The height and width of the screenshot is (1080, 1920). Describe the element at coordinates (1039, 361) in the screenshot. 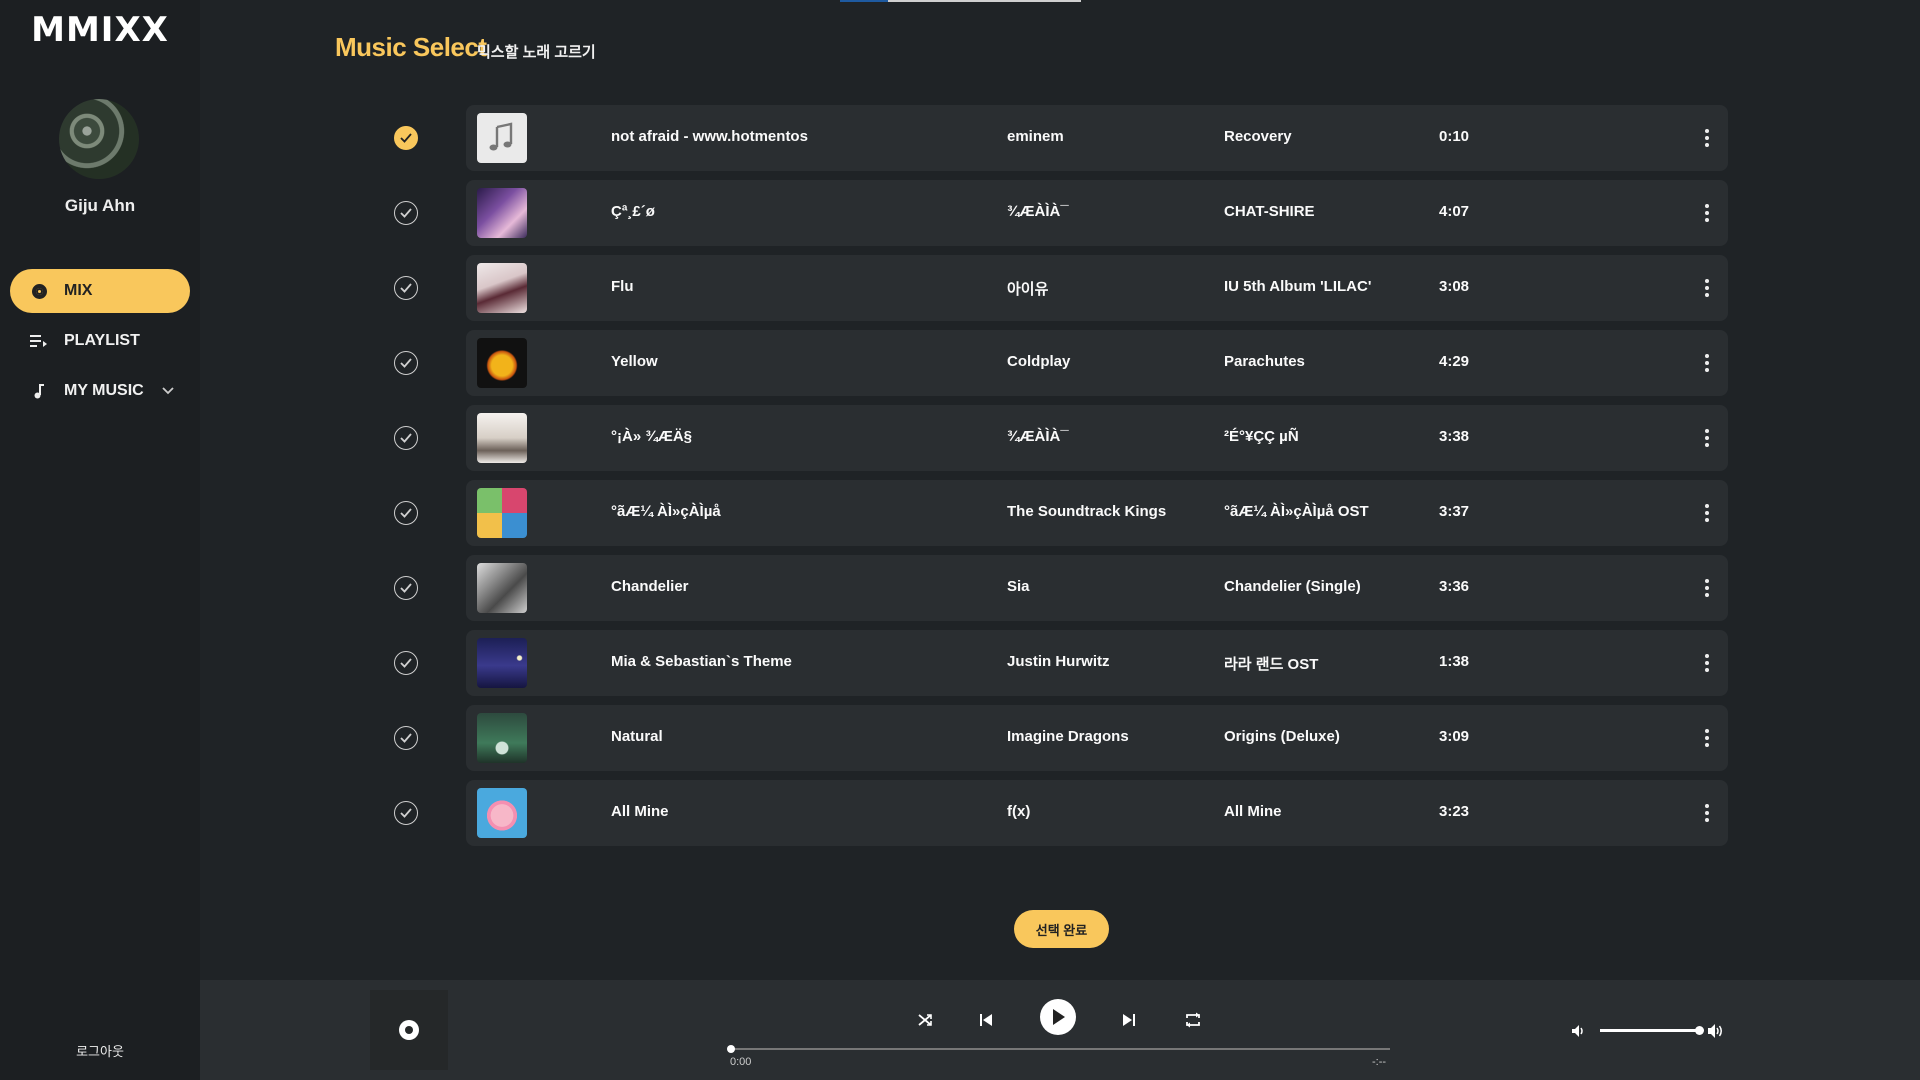

I see `song-artist: Coldplay` at that location.